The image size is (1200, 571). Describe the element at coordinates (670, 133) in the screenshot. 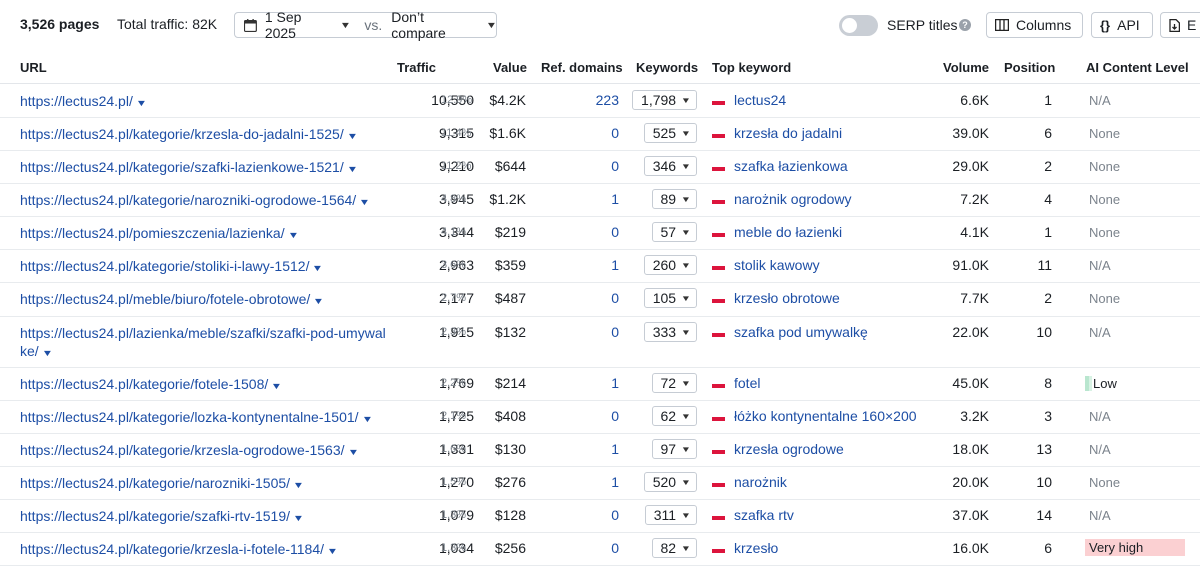

I see `keywords-dropdown: 525 ▼` at that location.